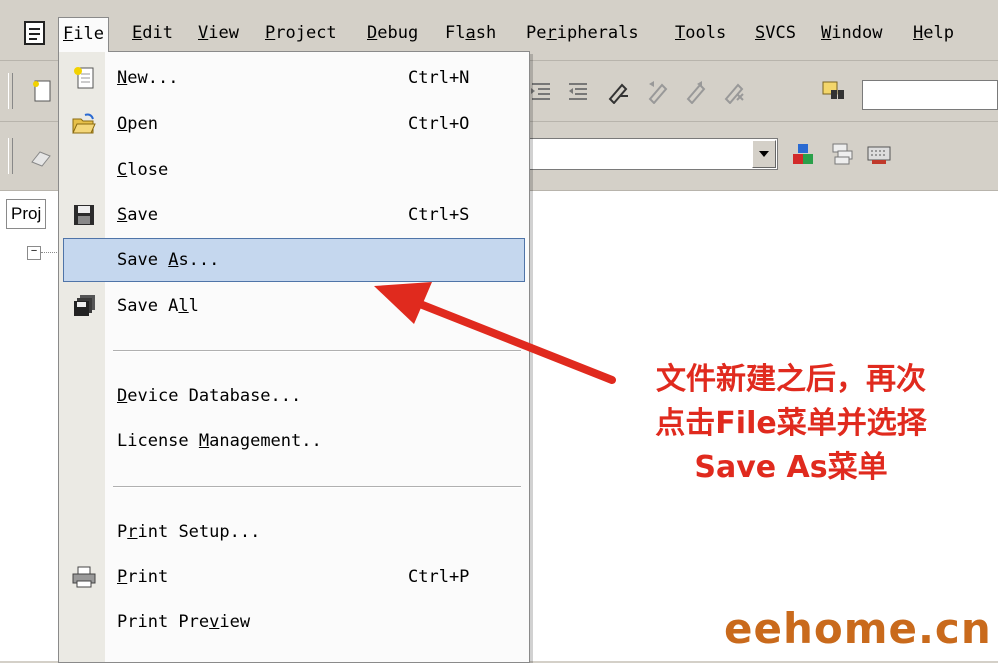 Image resolution: width=998 pixels, height=663 pixels. Describe the element at coordinates (618, 91) in the screenshot. I see `bookmark-toggle-icon` at that location.